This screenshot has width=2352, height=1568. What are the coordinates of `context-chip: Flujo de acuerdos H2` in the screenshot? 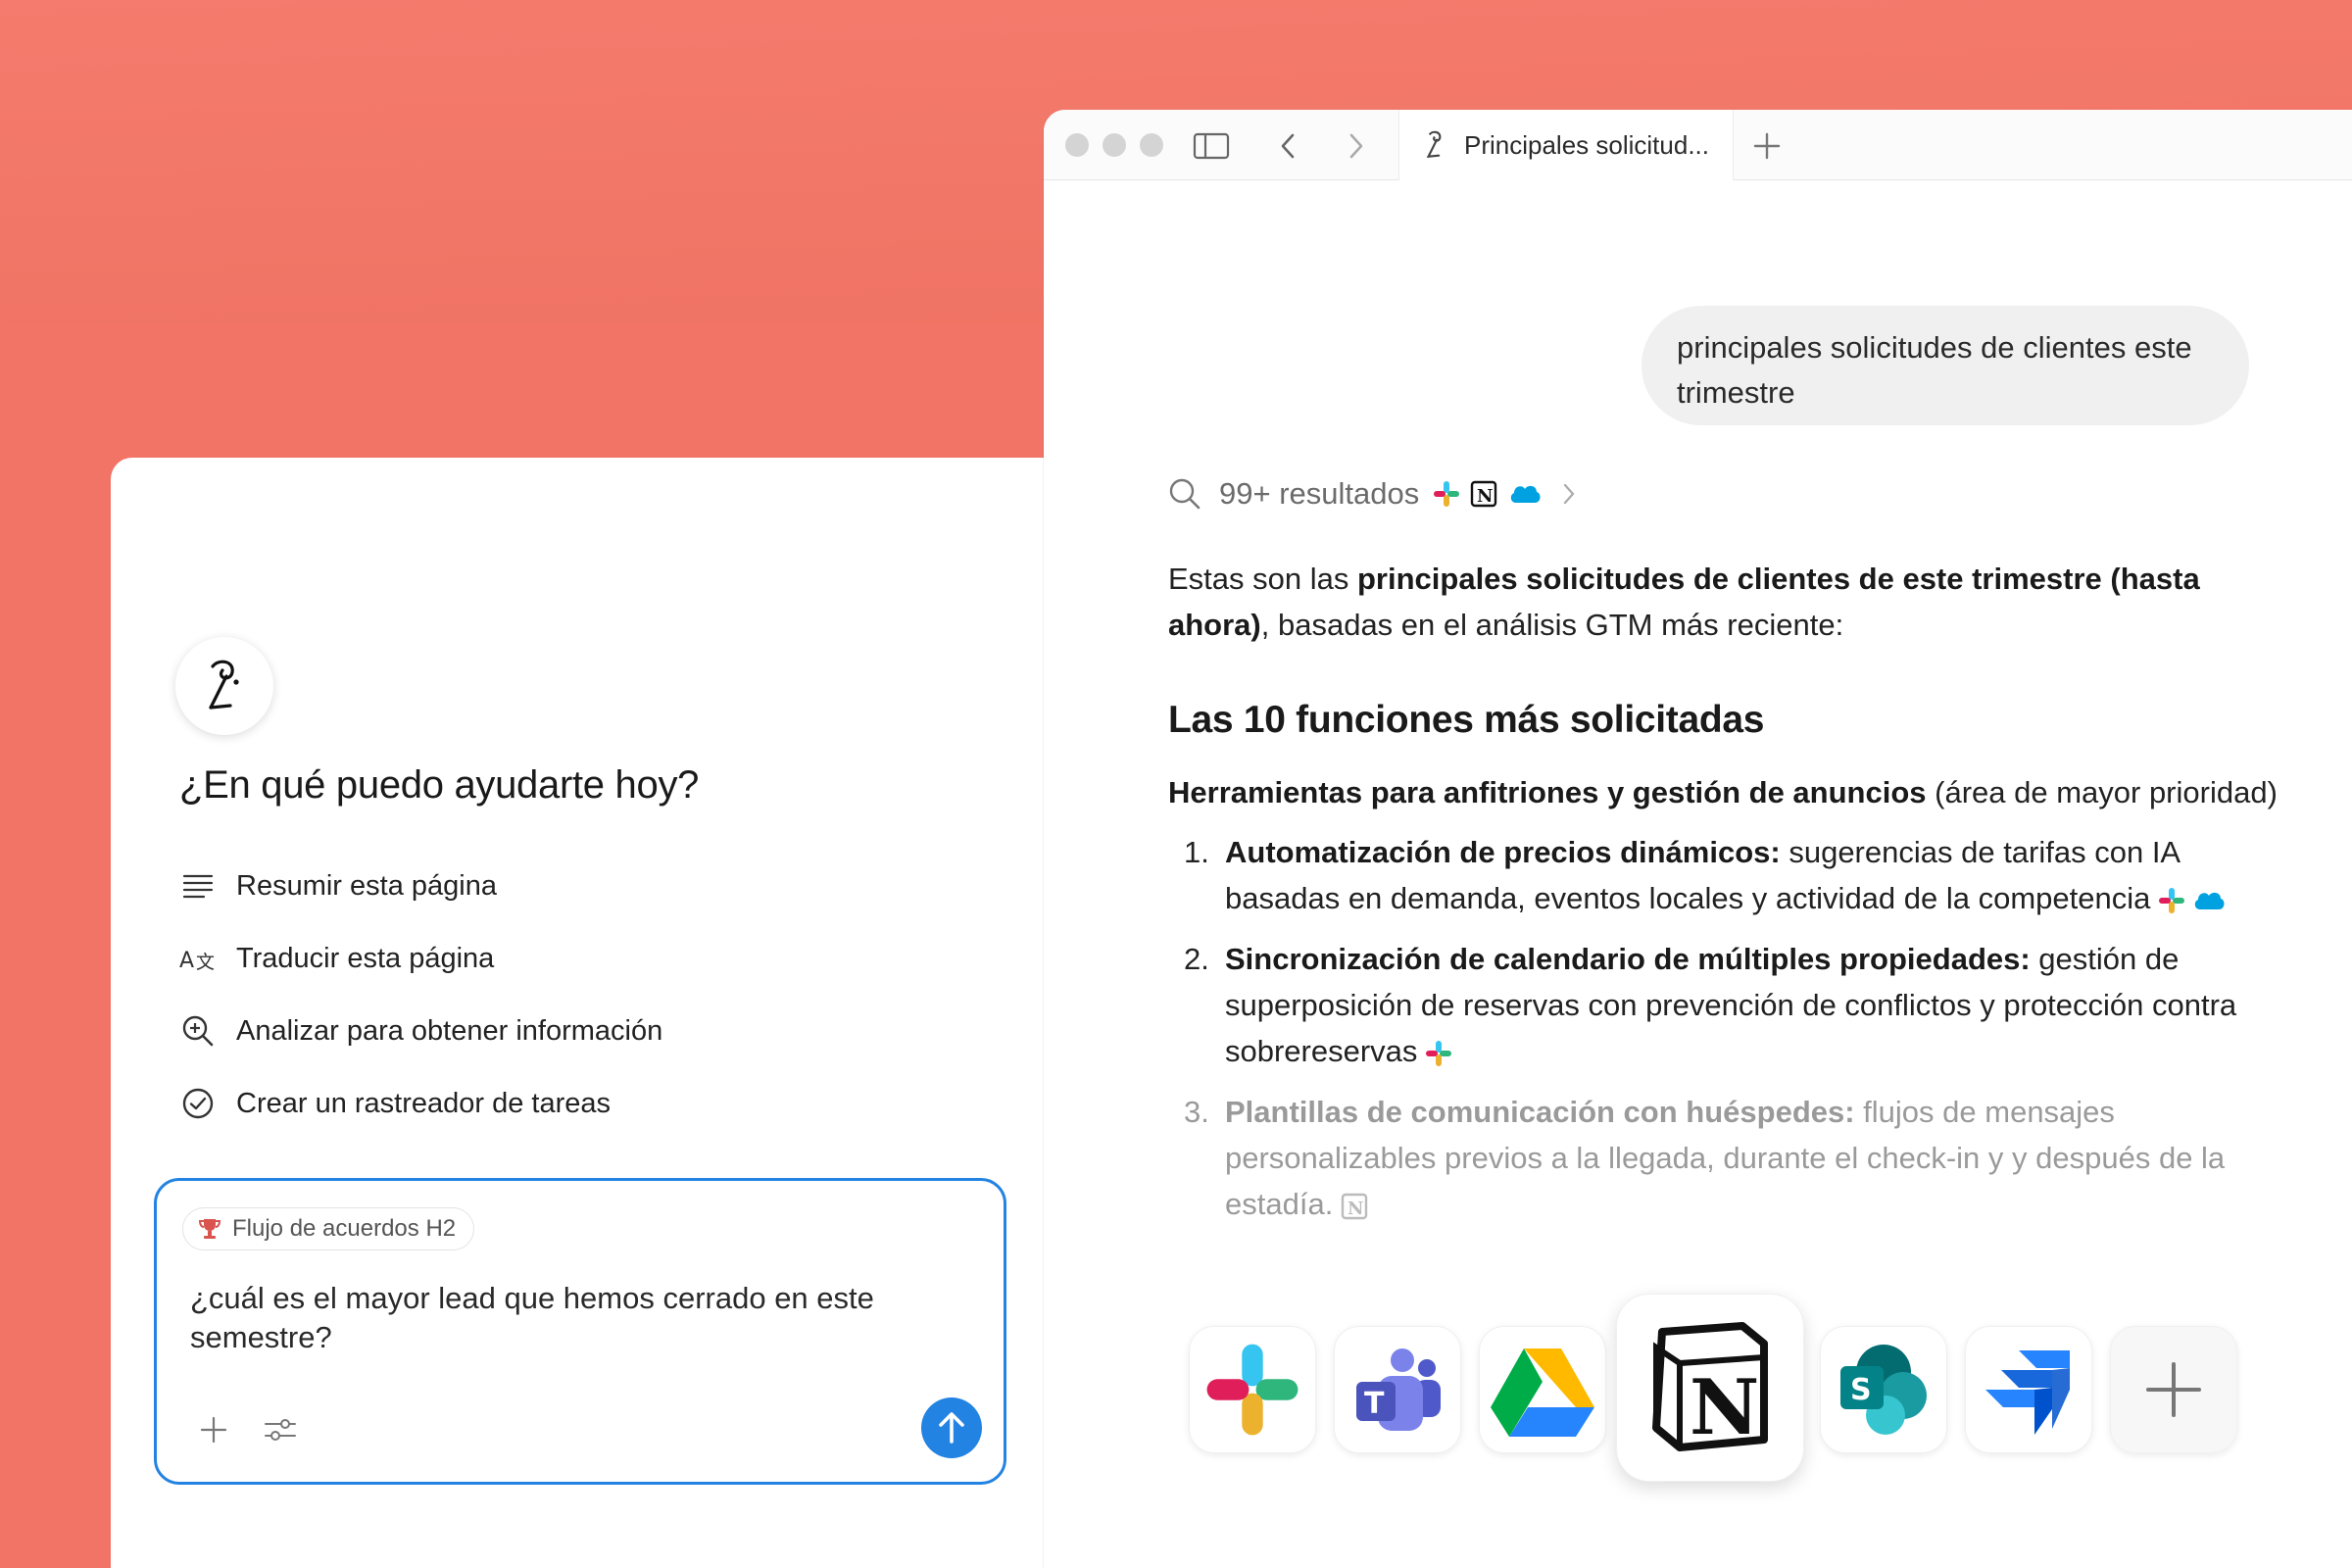 It's located at (328, 1228).